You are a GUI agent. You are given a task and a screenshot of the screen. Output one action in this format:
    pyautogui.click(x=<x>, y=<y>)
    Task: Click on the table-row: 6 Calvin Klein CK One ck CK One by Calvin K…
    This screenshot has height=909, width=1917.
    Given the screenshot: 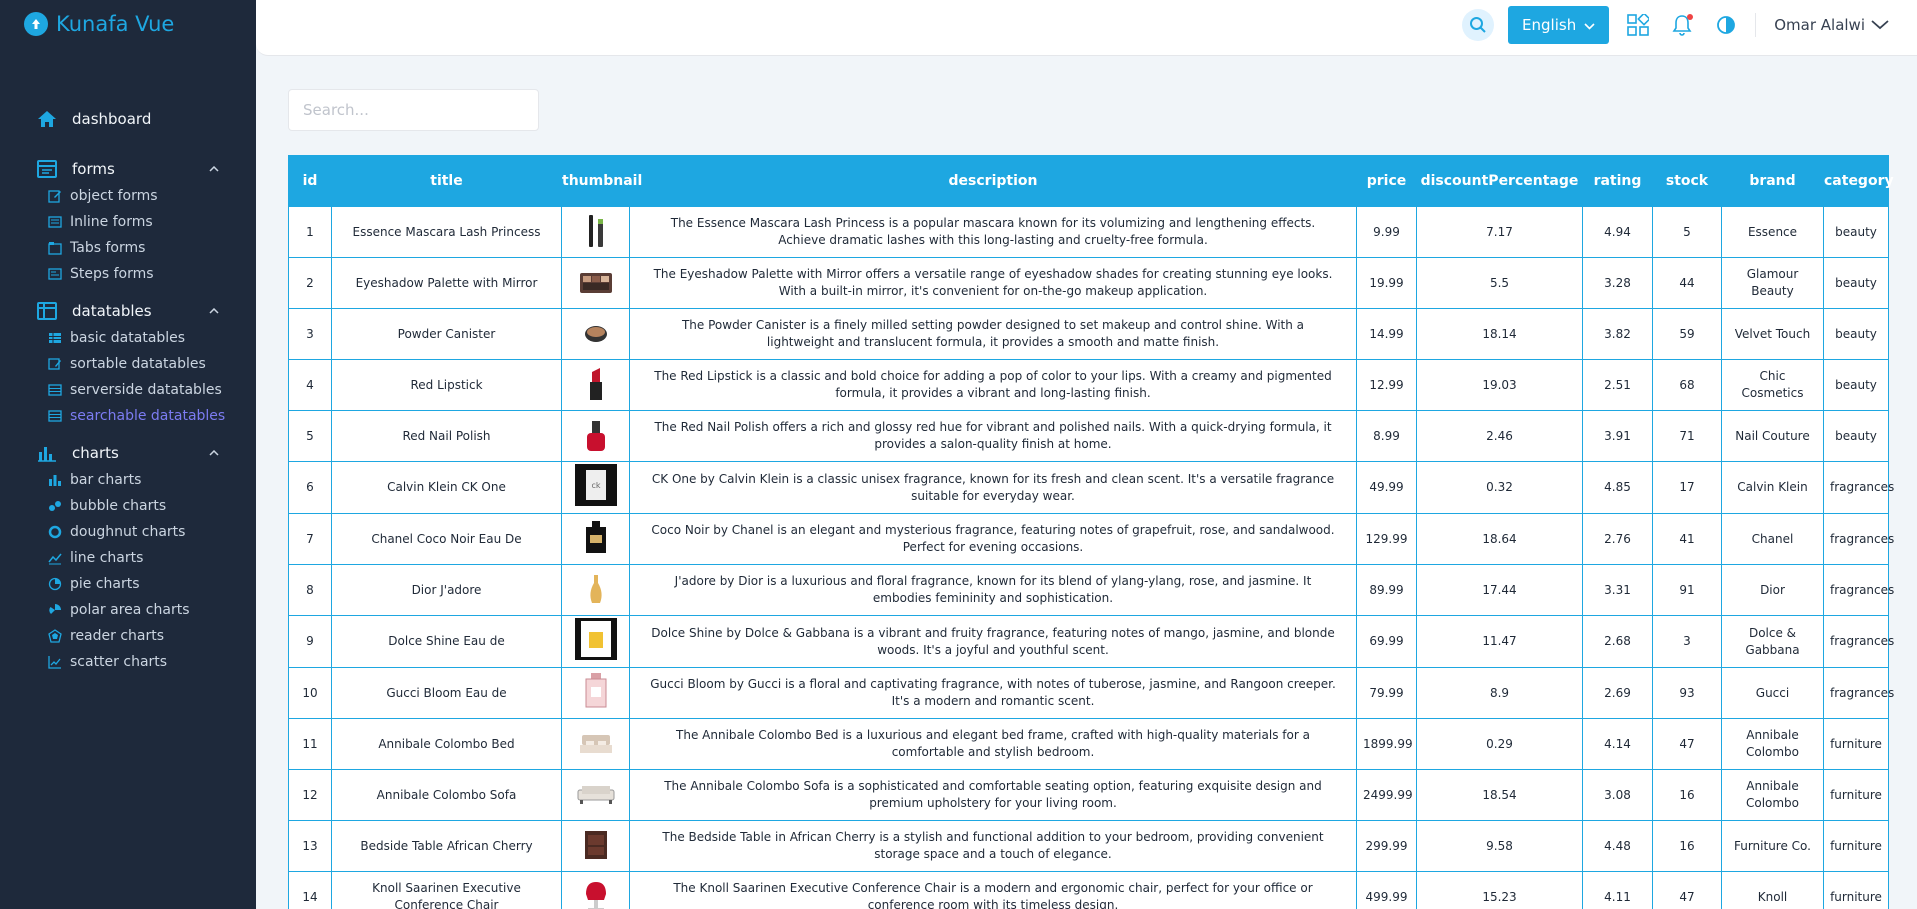 What is the action you would take?
    pyautogui.click(x=1091, y=487)
    